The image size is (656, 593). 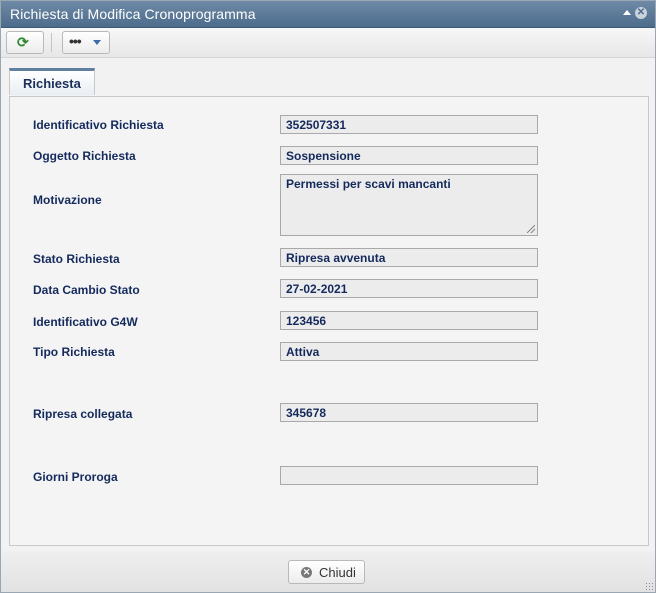 I want to click on data-cambio-stato-label: Data Cambio Stato, so click(x=86, y=290).